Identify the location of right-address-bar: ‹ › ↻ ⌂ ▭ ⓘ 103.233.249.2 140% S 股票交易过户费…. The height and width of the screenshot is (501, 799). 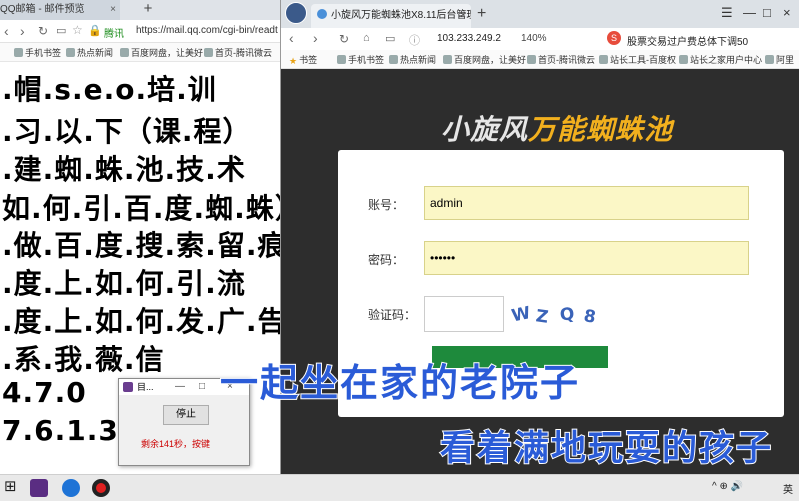
(540, 39).